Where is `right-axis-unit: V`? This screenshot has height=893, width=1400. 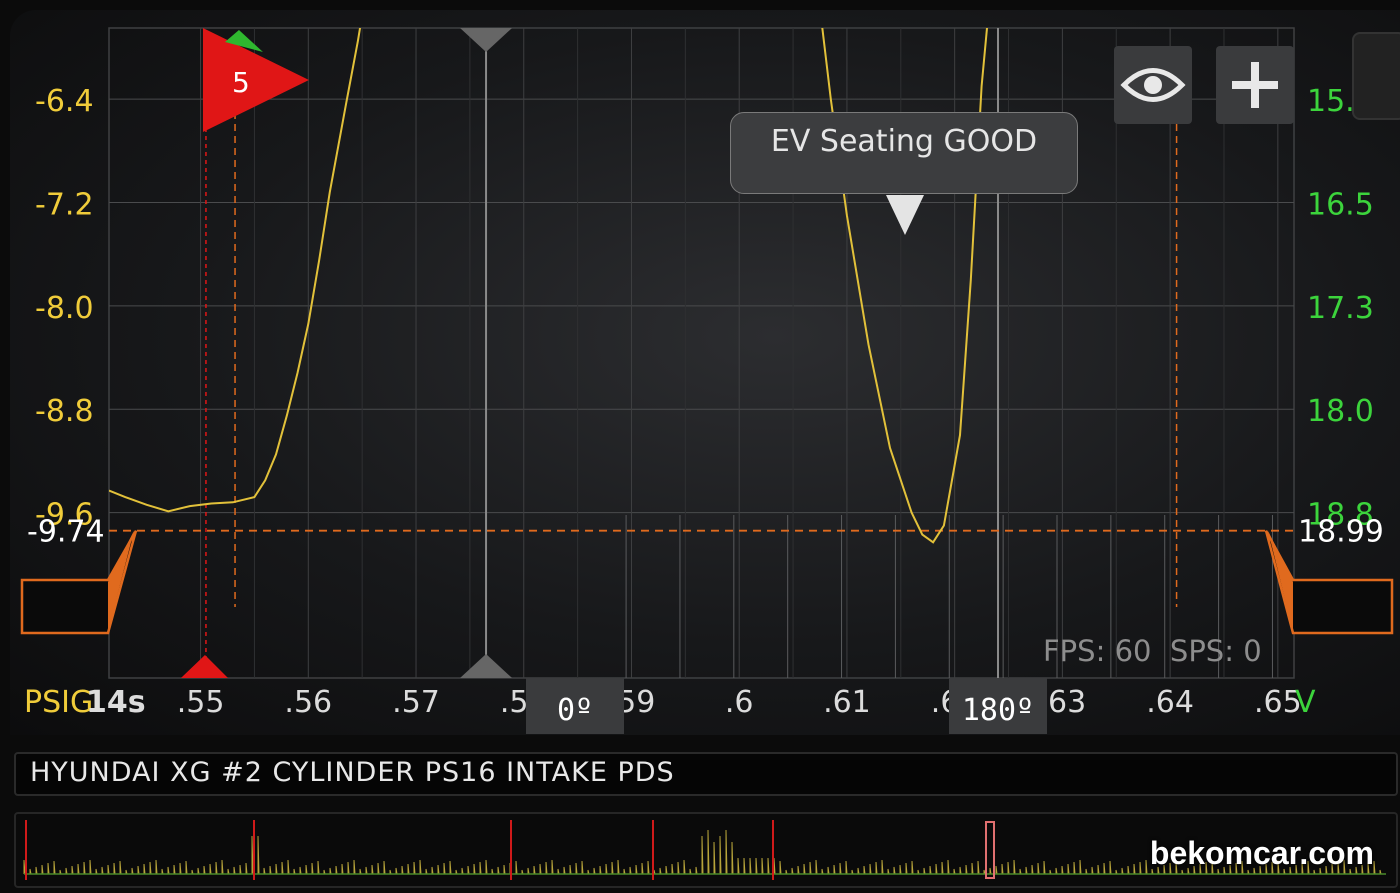 right-axis-unit: V is located at coordinates (1305, 702).